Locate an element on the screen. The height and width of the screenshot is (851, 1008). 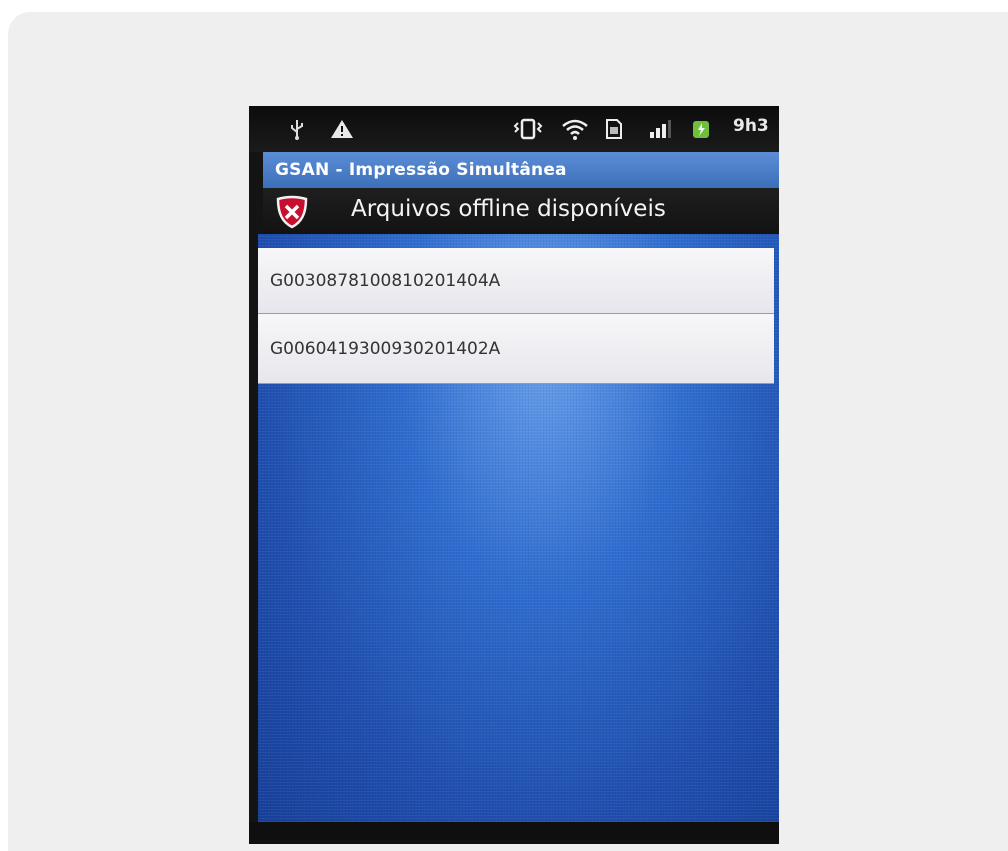
list-item-file: G0030878100810201404A is located at coordinates (516, 281).